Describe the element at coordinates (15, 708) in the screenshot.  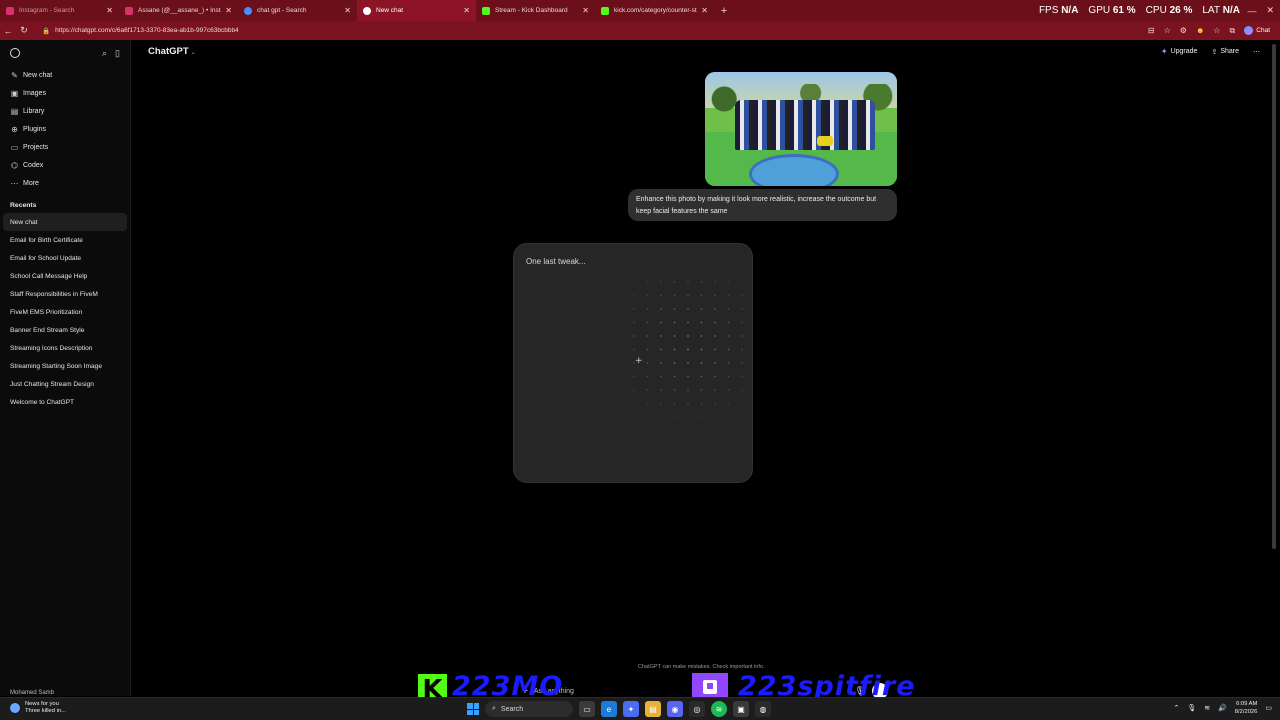
I see `weather-icon` at that location.